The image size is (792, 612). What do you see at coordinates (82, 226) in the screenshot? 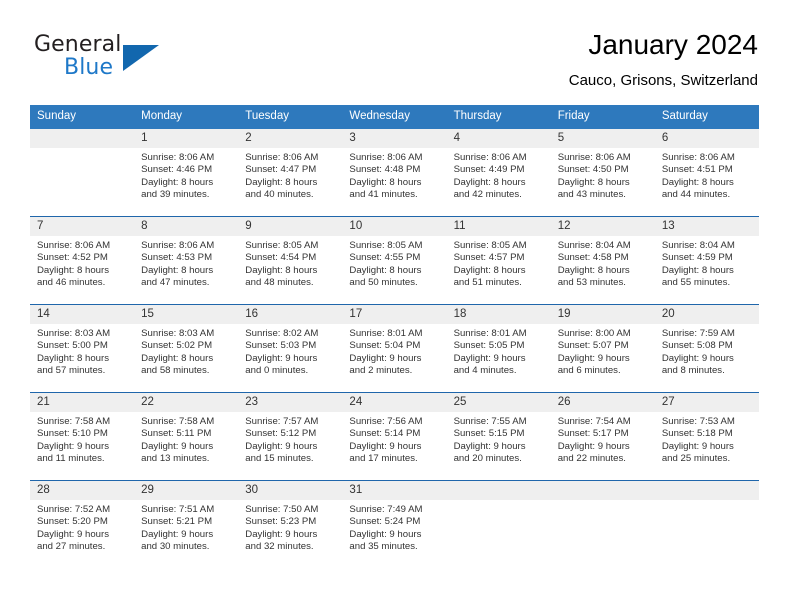
I see `day-number: 7` at bounding box center [82, 226].